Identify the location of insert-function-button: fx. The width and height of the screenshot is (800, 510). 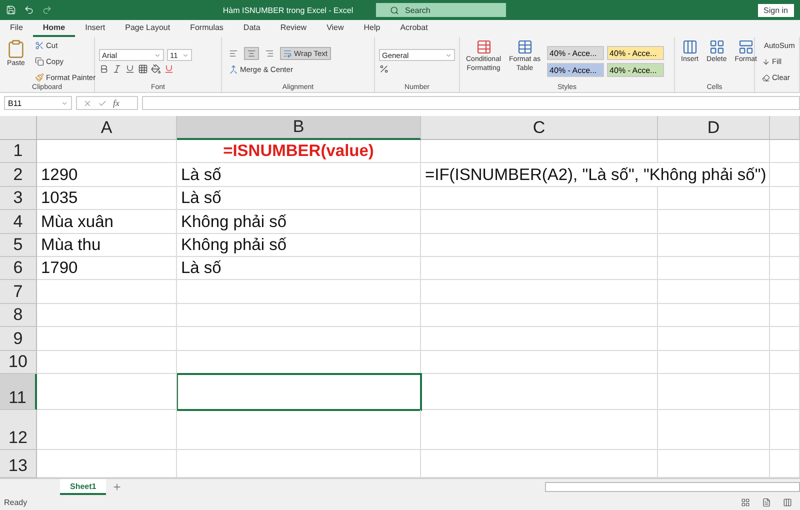
(116, 103).